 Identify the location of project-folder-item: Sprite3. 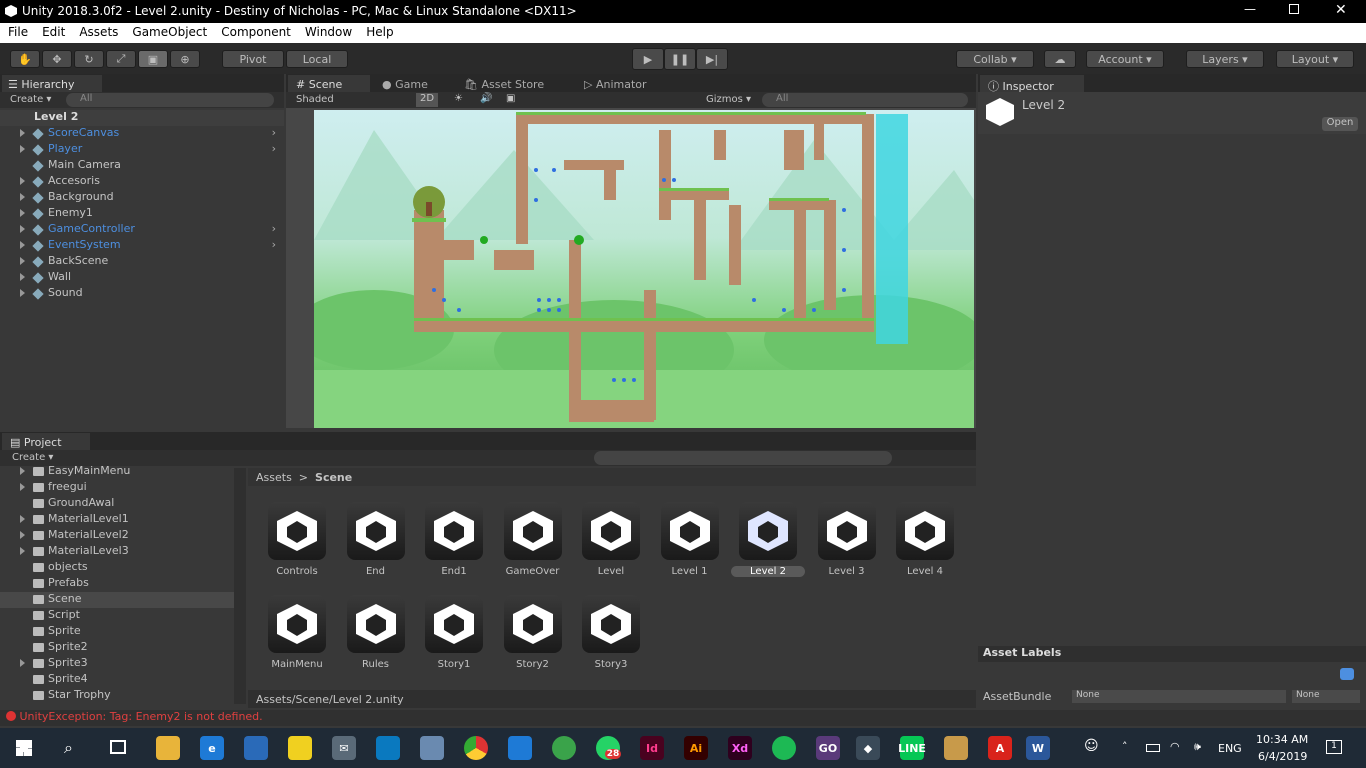
(117, 664).